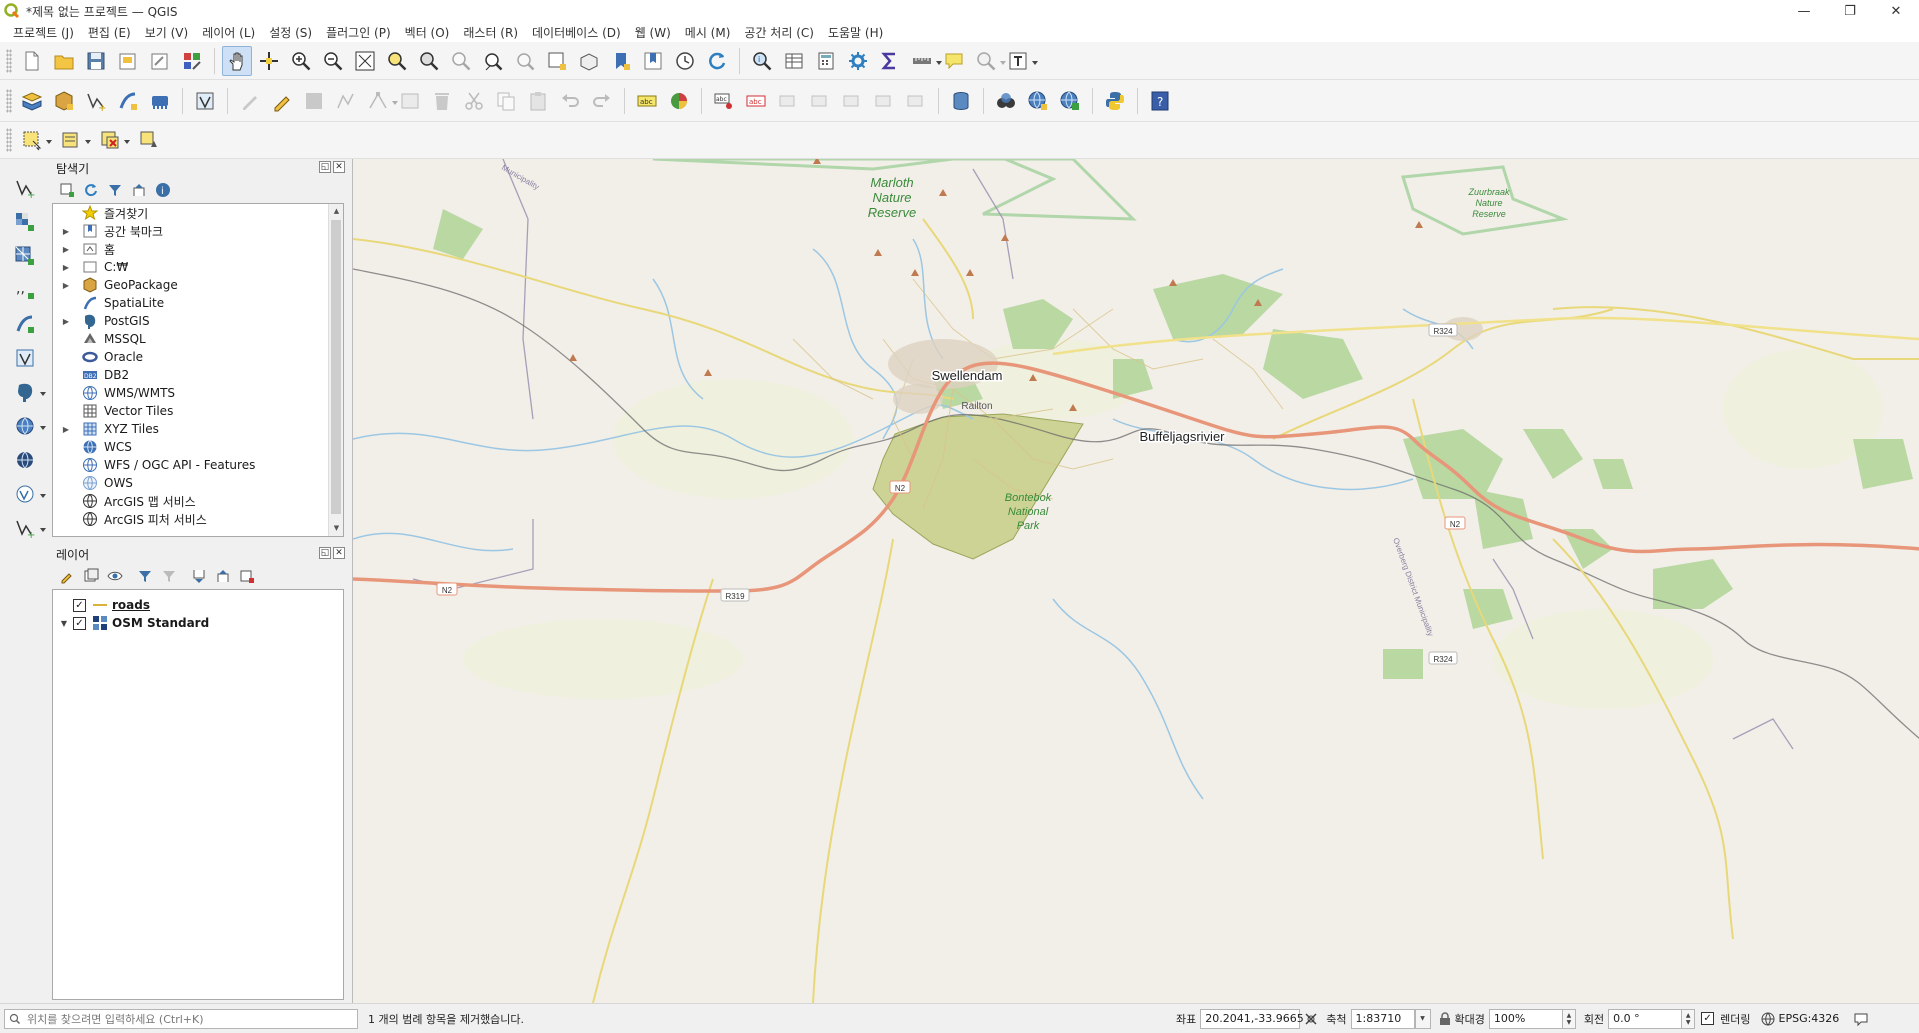 Image resolution: width=1919 pixels, height=1033 pixels. I want to click on zoom-next-button, so click(525, 61).